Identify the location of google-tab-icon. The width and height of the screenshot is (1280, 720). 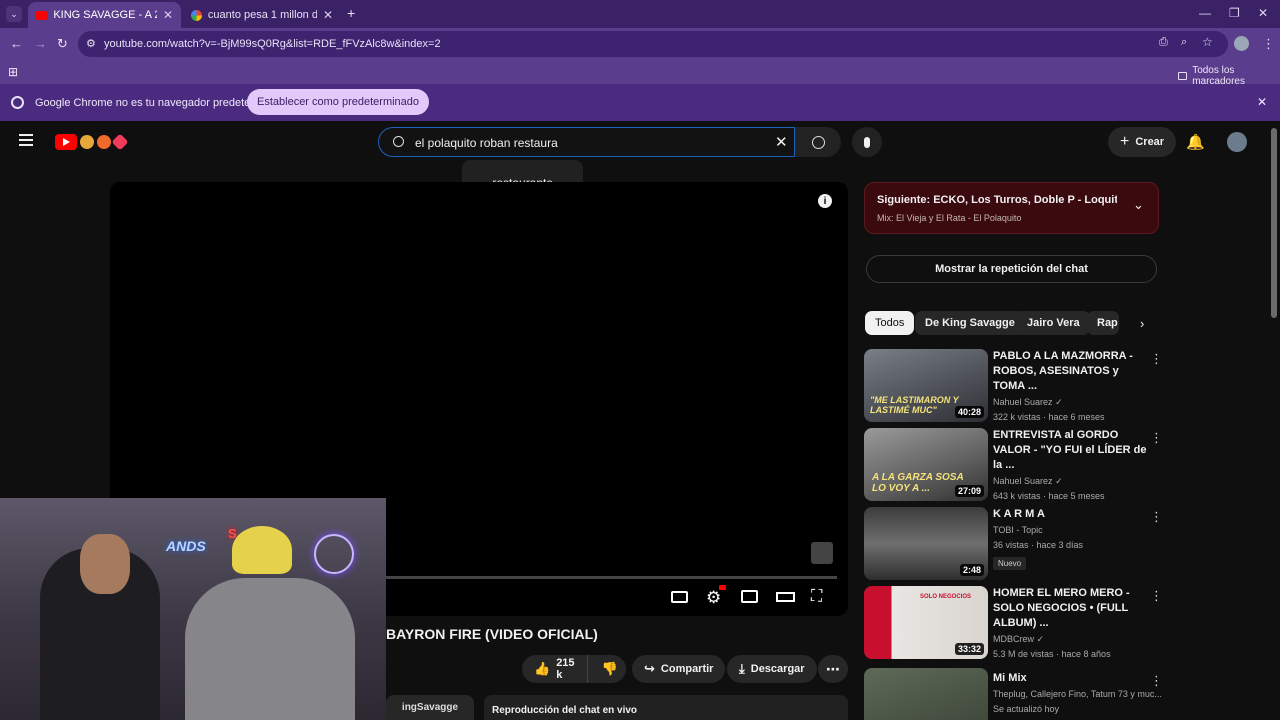
(196, 15).